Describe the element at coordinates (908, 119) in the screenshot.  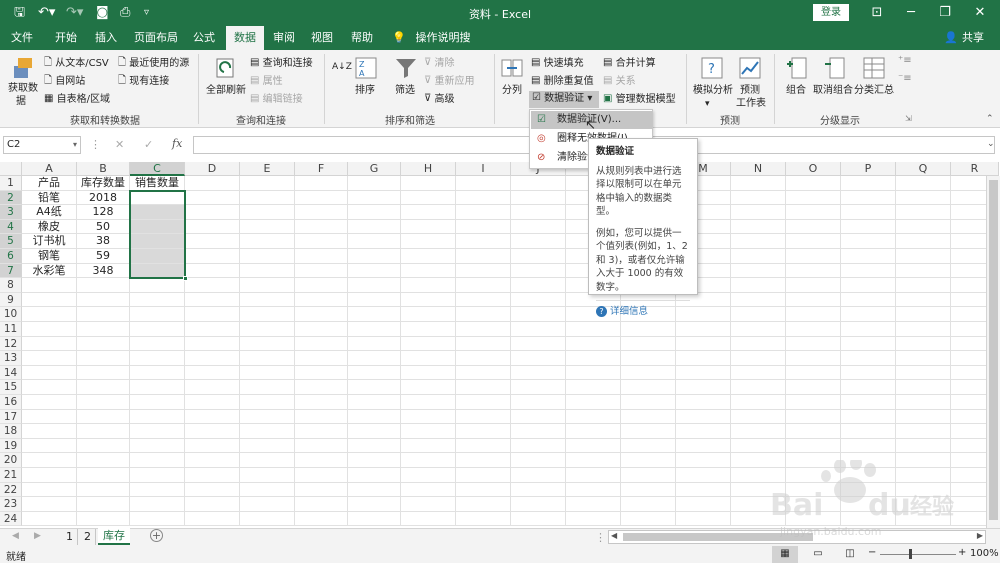
I see `outline-dialog-launcher-icon: ⇲` at that location.